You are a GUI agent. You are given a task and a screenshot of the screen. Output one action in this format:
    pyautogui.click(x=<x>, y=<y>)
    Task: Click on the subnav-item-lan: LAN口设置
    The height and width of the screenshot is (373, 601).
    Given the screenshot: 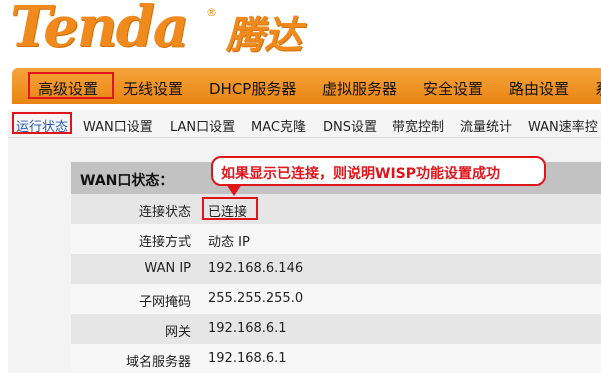 What is the action you would take?
    pyautogui.click(x=202, y=125)
    